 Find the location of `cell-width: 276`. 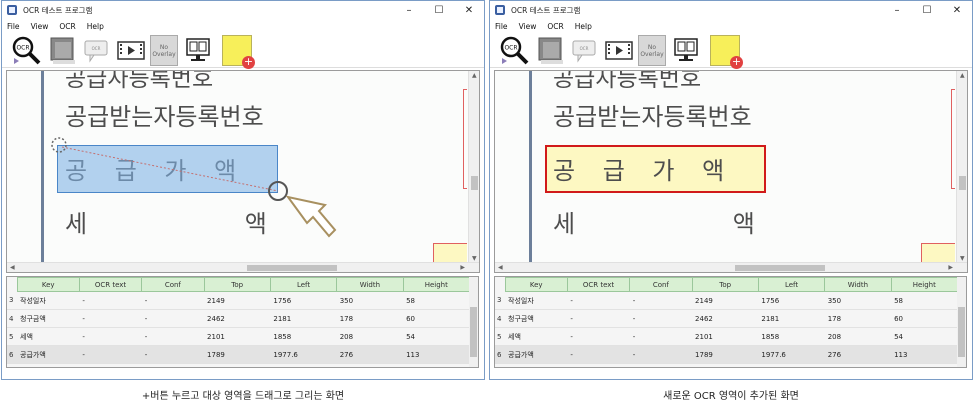

cell-width: 276 is located at coordinates (370, 354).